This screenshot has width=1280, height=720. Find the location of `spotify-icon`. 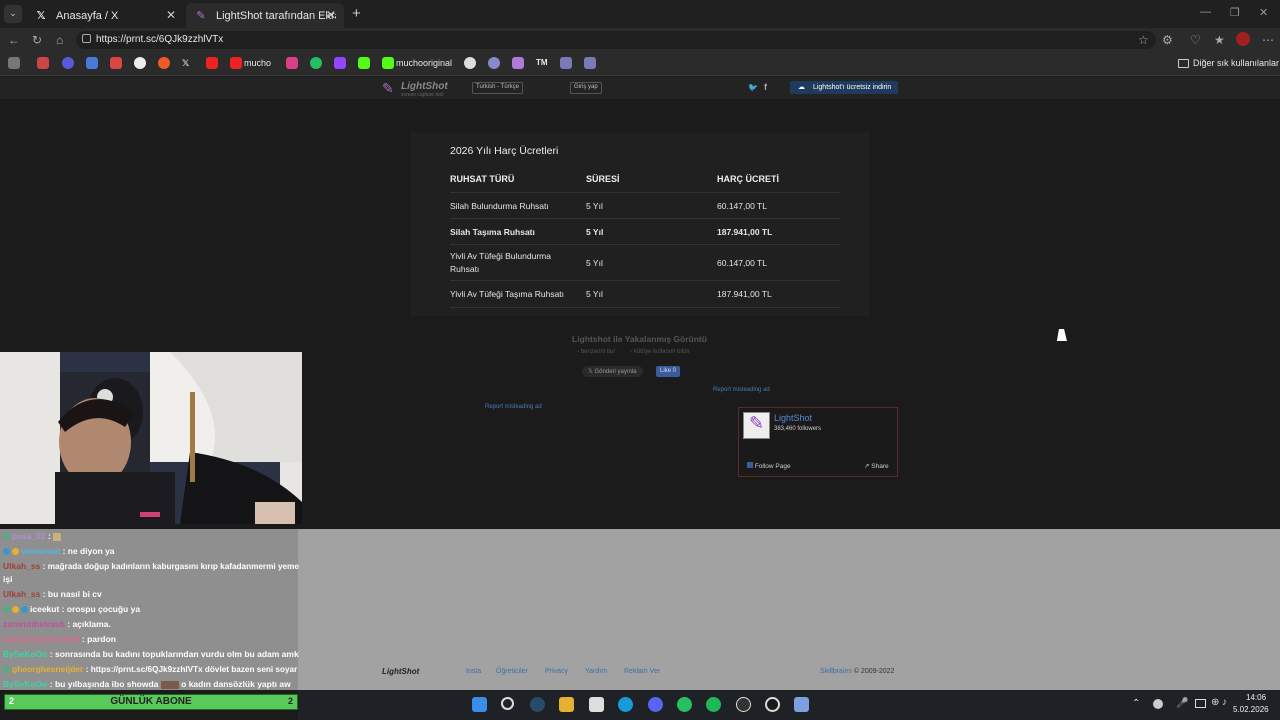

spotify-icon is located at coordinates (713, 704).